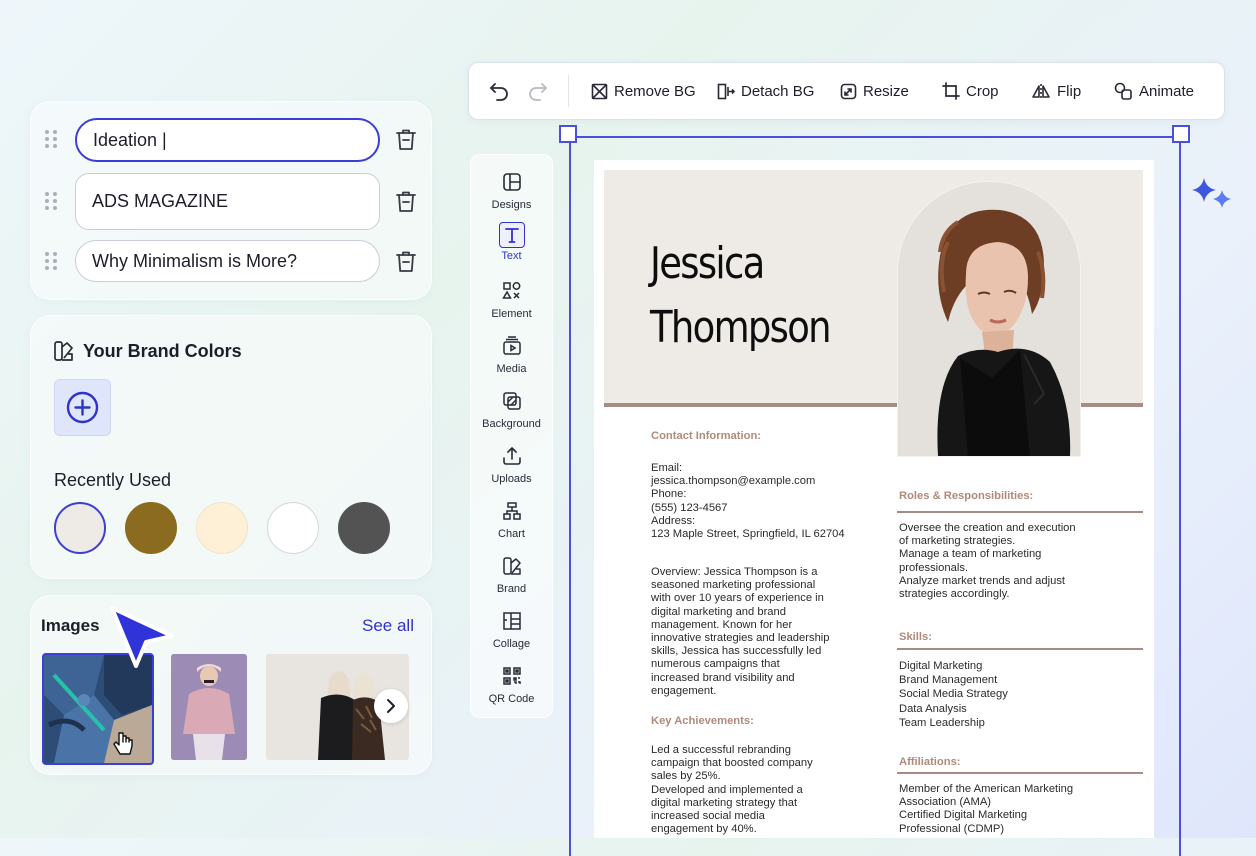  Describe the element at coordinates (982, 91) in the screenshot. I see `crop-label: Crop` at that location.